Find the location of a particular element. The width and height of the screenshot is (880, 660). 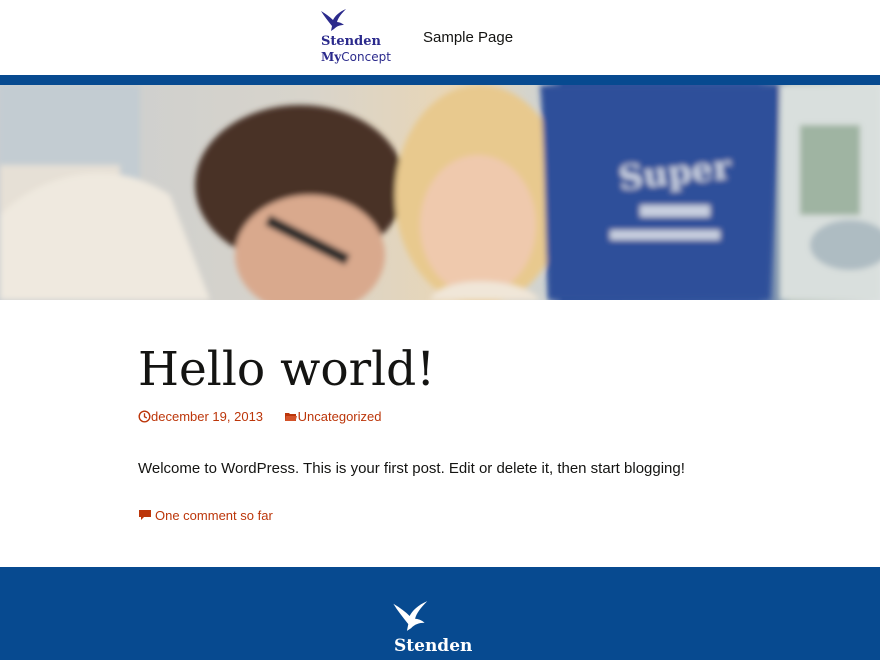

footer-brand-text: Stenden is located at coordinates (433, 646).